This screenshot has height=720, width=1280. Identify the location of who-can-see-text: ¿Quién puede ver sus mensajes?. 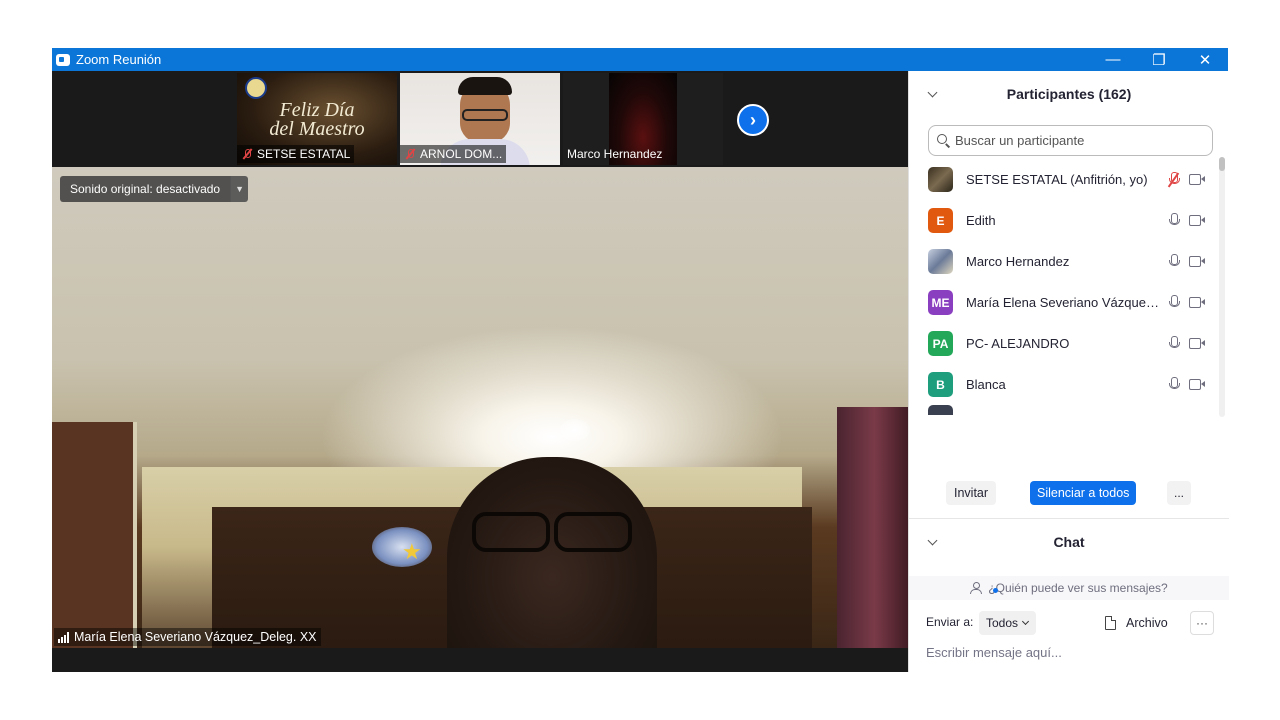
(1077, 588).